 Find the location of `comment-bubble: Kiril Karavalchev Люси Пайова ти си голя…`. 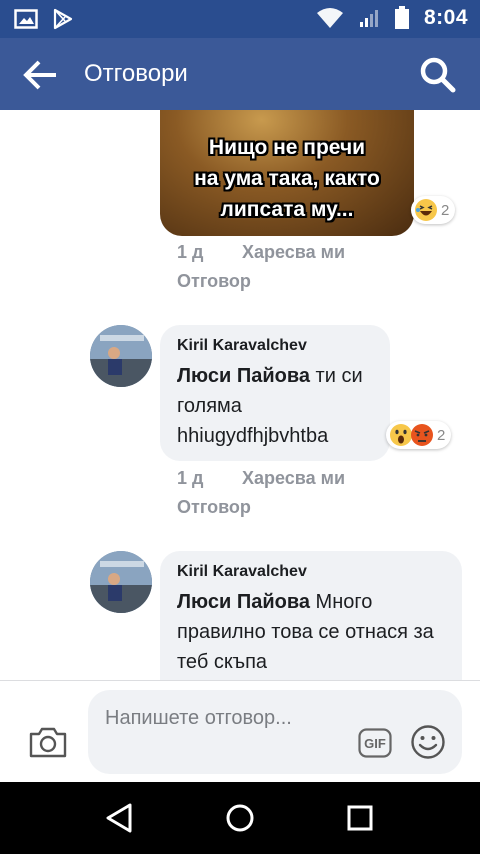

comment-bubble: Kiril Karavalchev Люси Пайова ти си голя… is located at coordinates (275, 393).